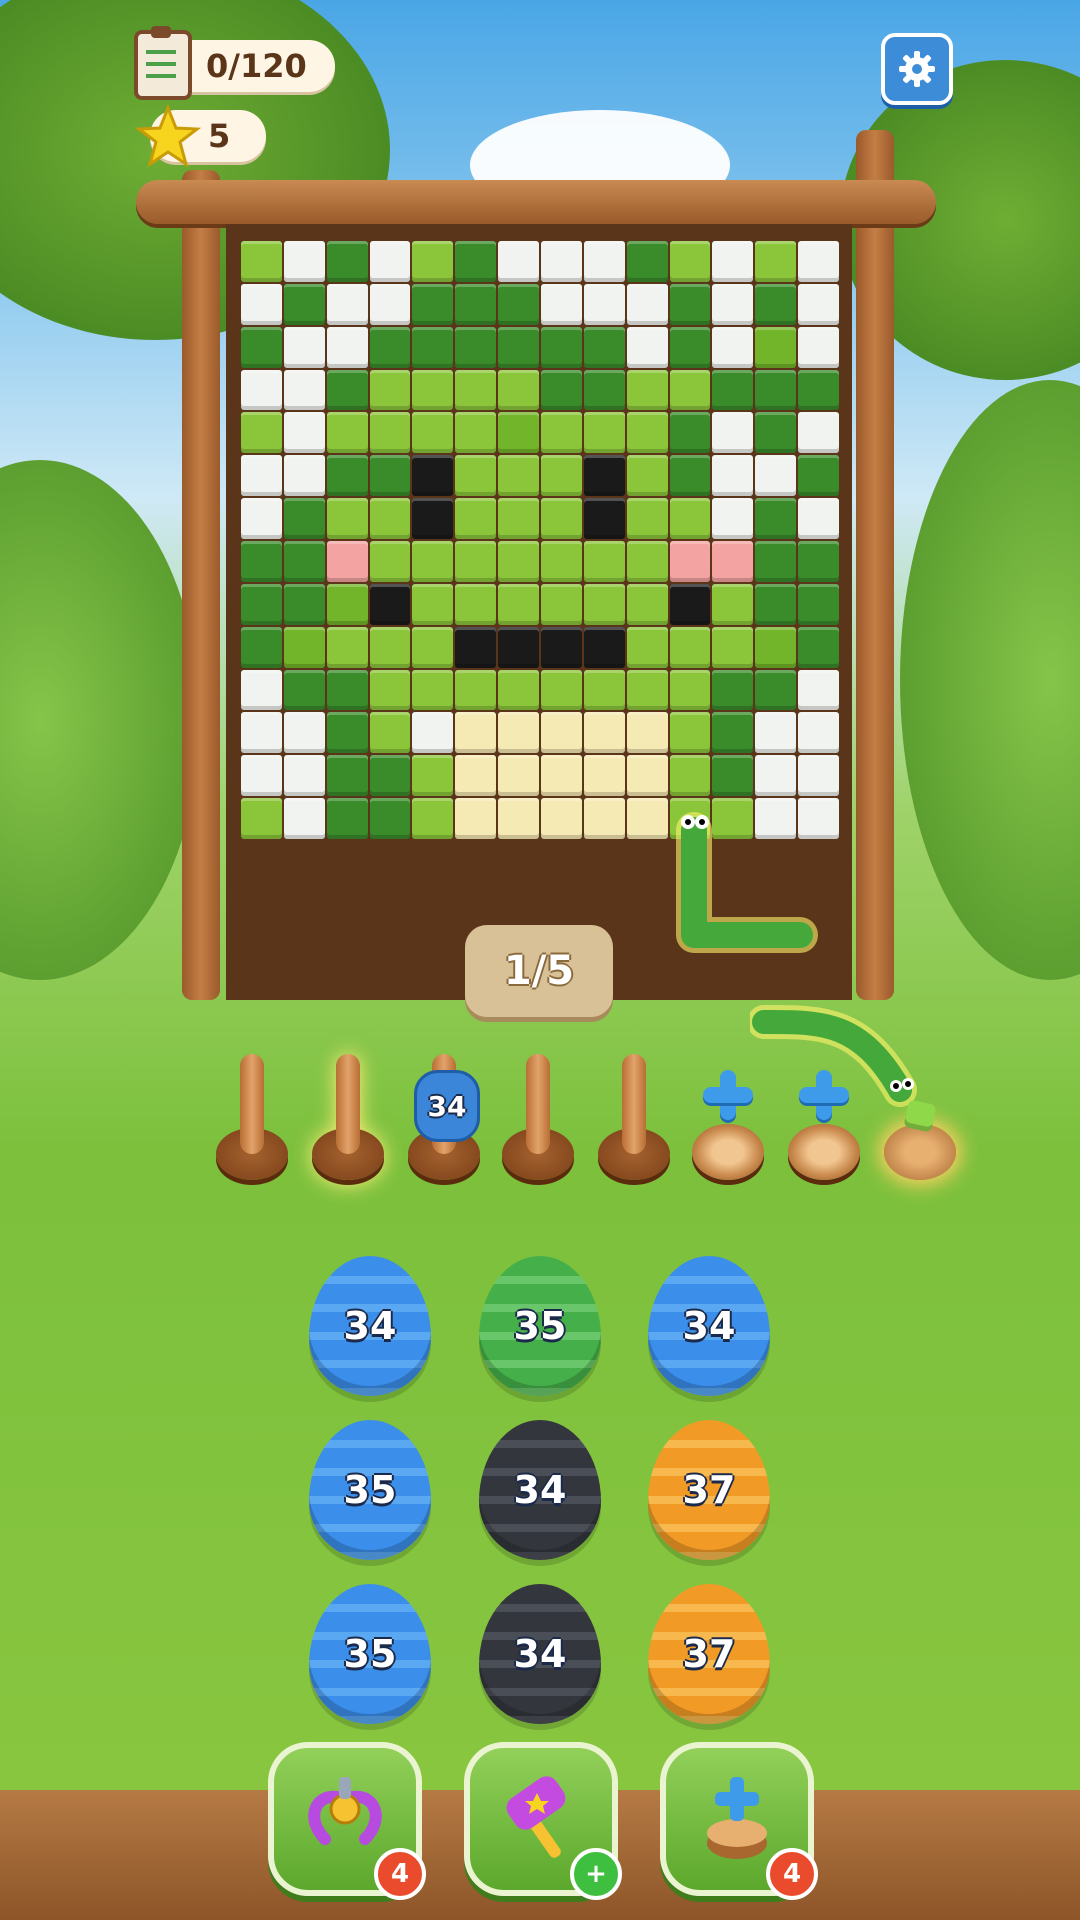 The height and width of the screenshot is (1920, 1080). I want to click on slot-peg: 34, so click(444, 1115).